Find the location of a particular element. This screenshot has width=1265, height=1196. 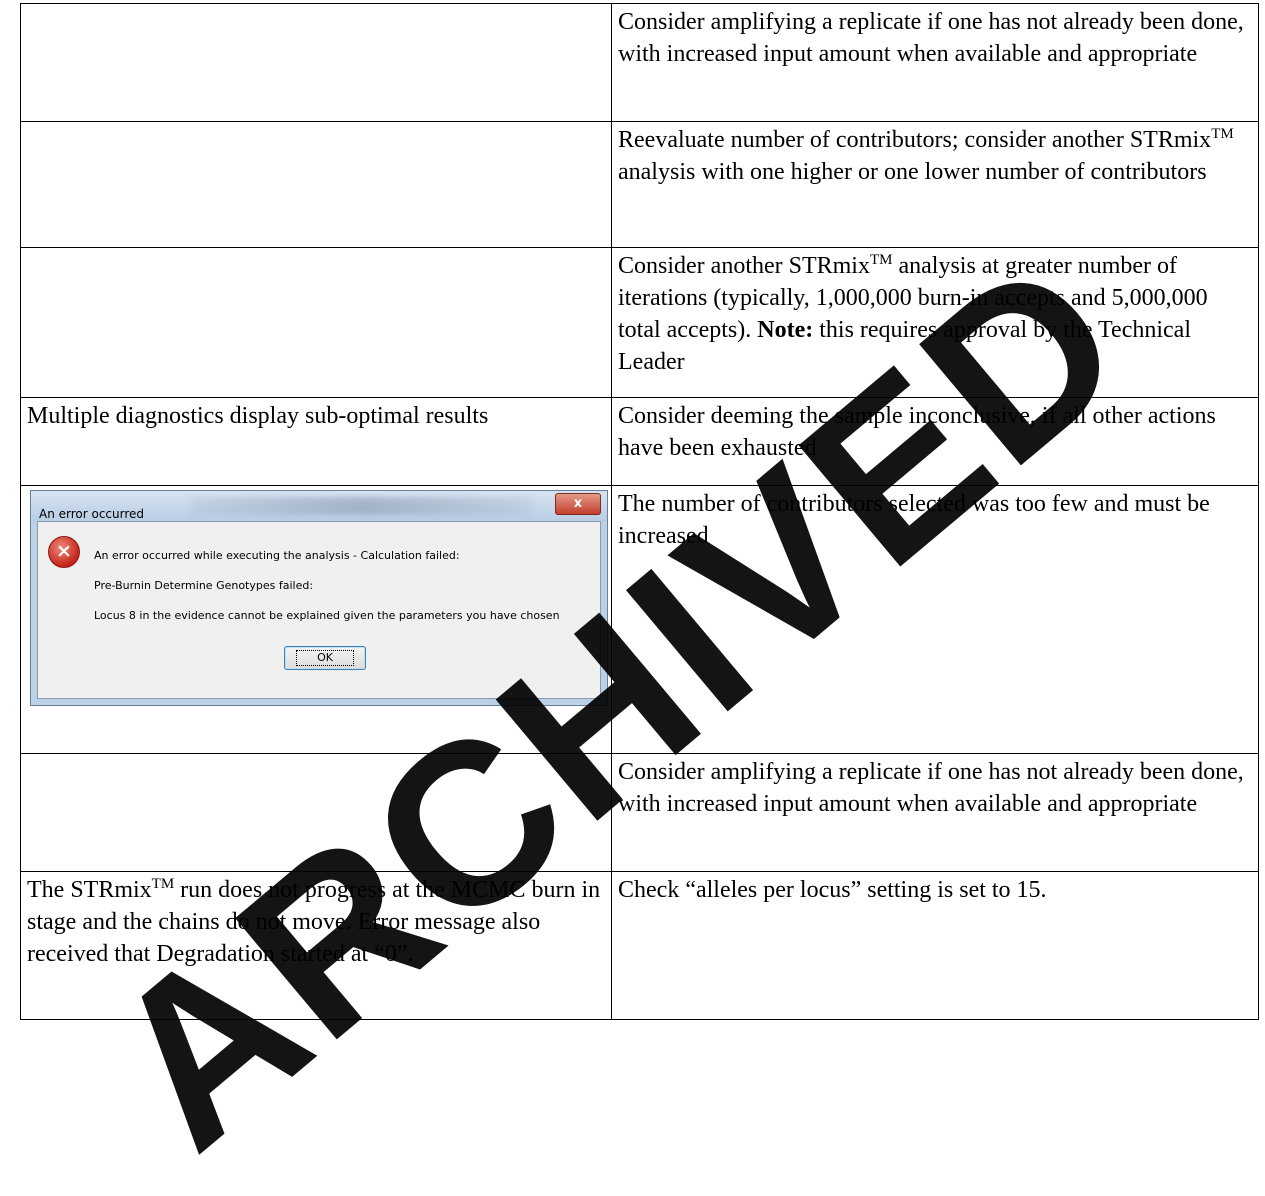

text-run: Consider another STRmix is located at coordinates (744, 266).